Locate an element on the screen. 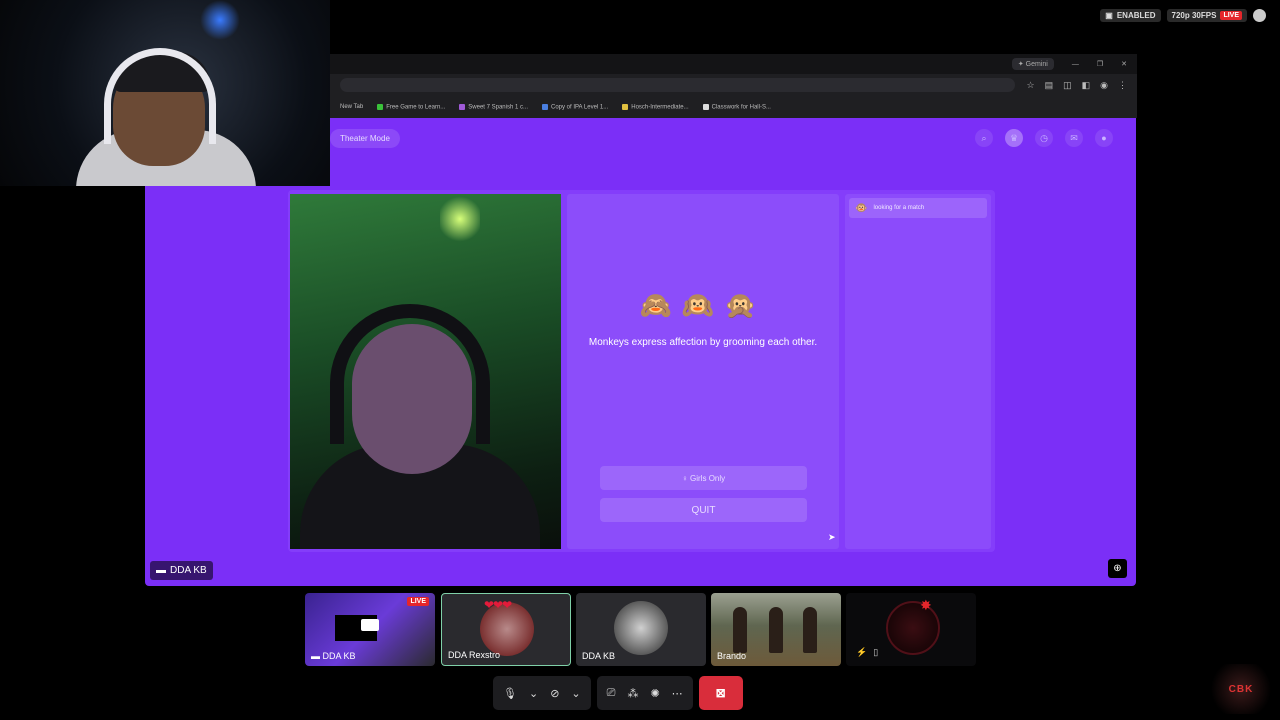 The width and height of the screenshot is (1280, 720). participant-name: Brando is located at coordinates (732, 656).